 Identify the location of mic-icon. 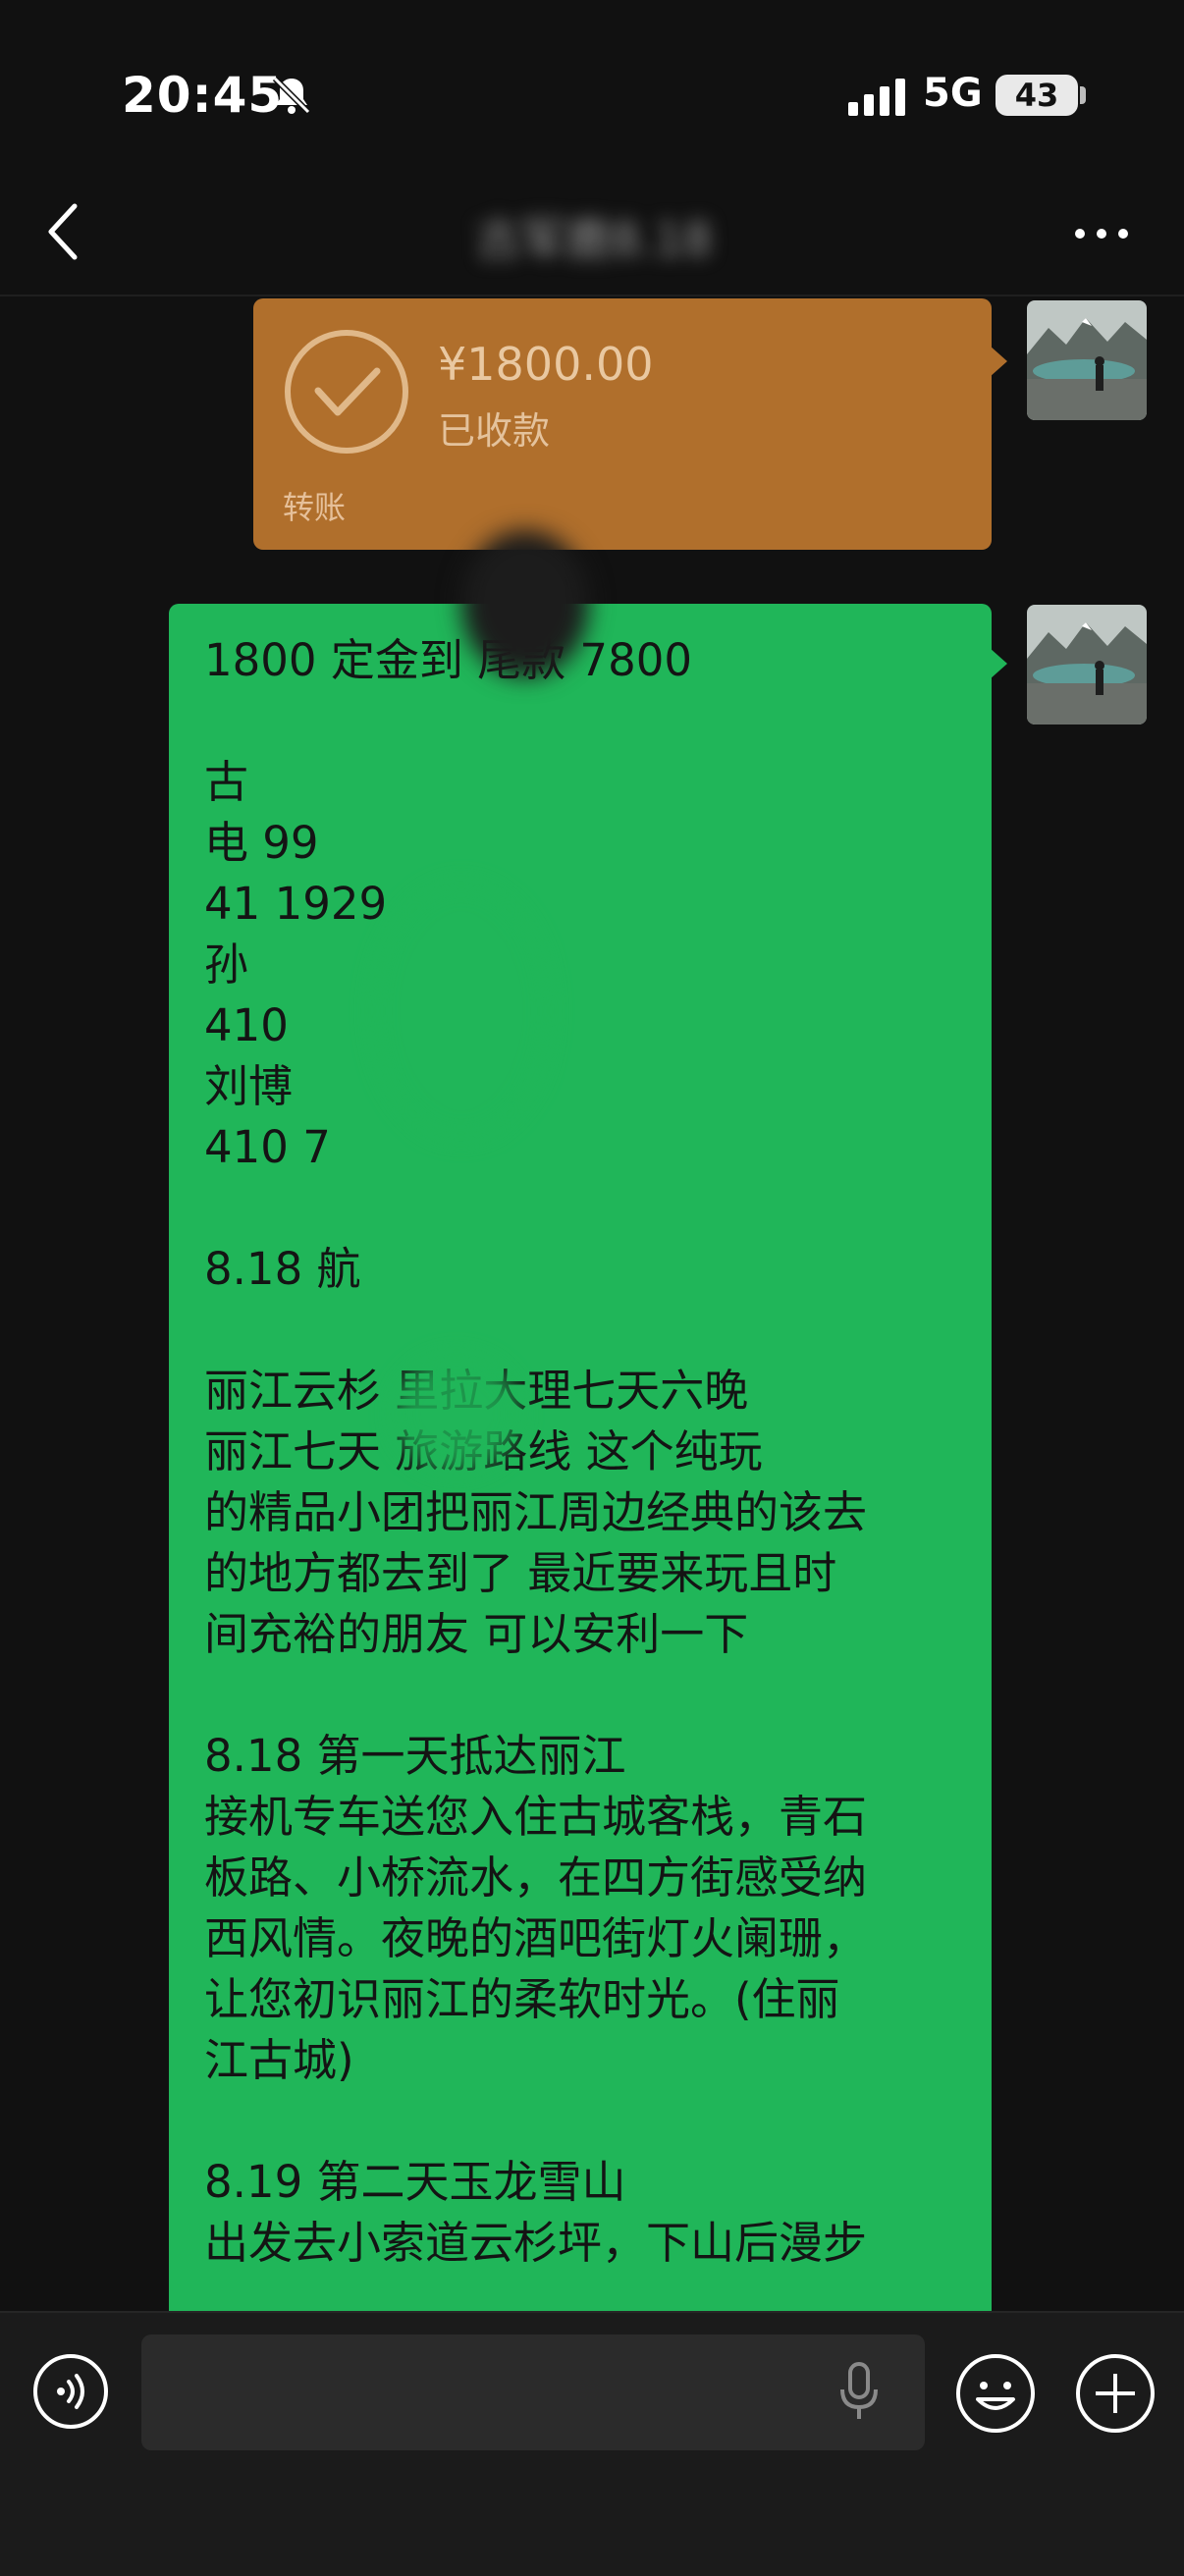
(859, 2392).